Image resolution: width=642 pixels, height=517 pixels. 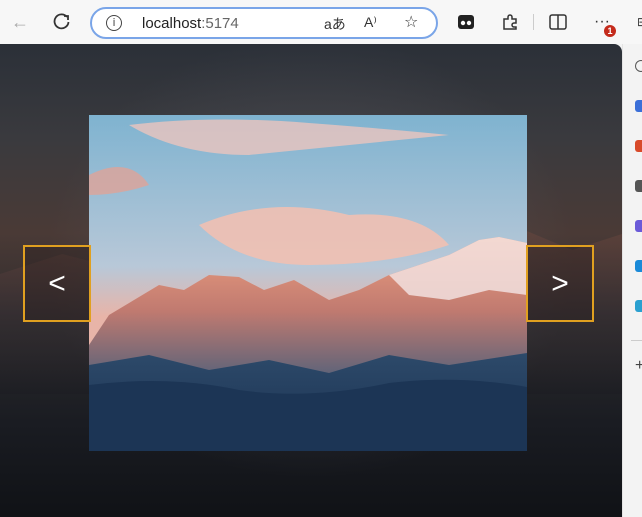 What do you see at coordinates (57, 283) in the screenshot?
I see `carousel-prev-button: <` at bounding box center [57, 283].